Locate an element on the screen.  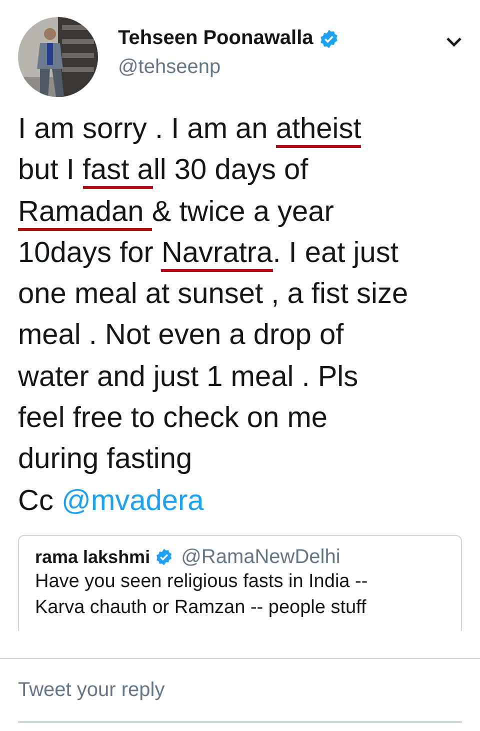
quoted-tweet-card: rama lakshmi @RamaNewDelhi Have you seen religious fasts in India -- Karva chauth or Ramzan -- people stuff is located at coordinates (240, 582).